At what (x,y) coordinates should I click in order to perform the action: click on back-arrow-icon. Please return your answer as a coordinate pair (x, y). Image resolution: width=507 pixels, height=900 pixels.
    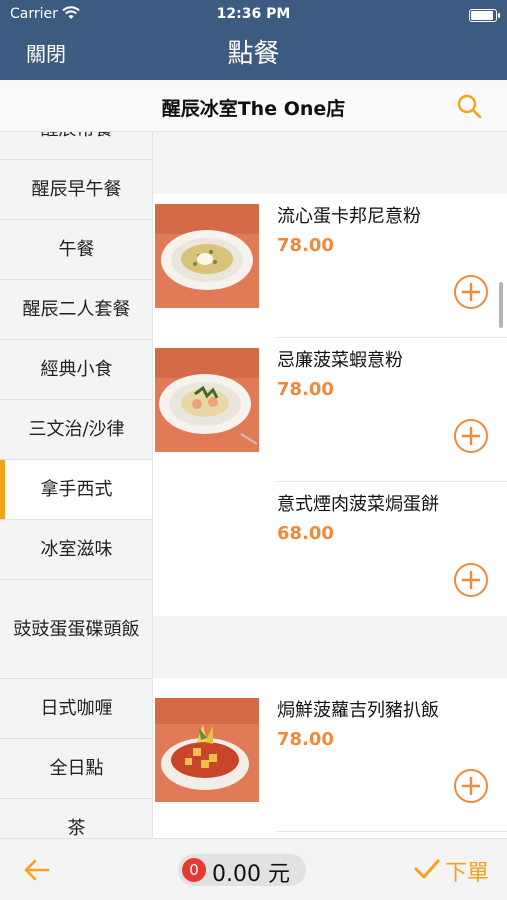
    Looking at the image, I should click on (37, 870).